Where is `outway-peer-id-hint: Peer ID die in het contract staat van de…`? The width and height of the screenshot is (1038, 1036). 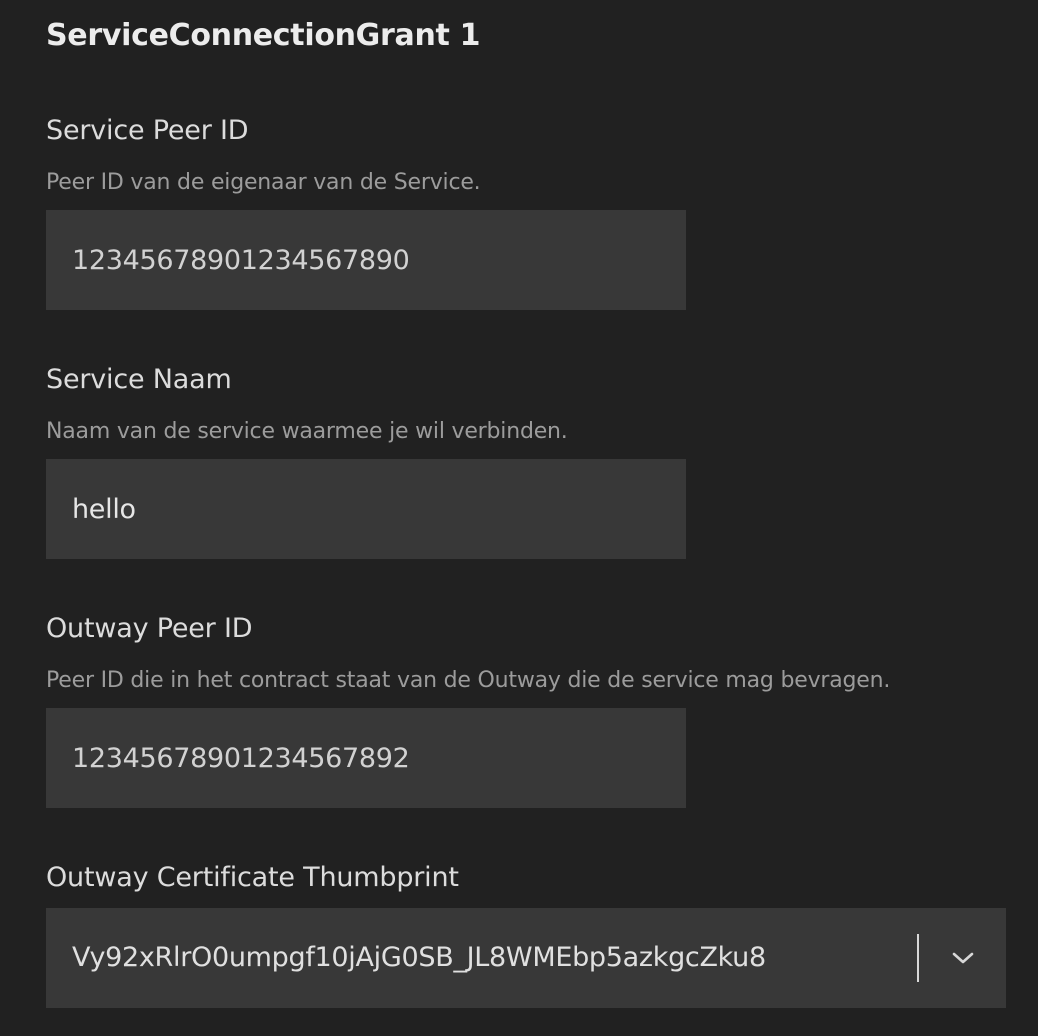
outway-peer-id-hint: Peer ID die in het contract staat van de… is located at coordinates (468, 680).